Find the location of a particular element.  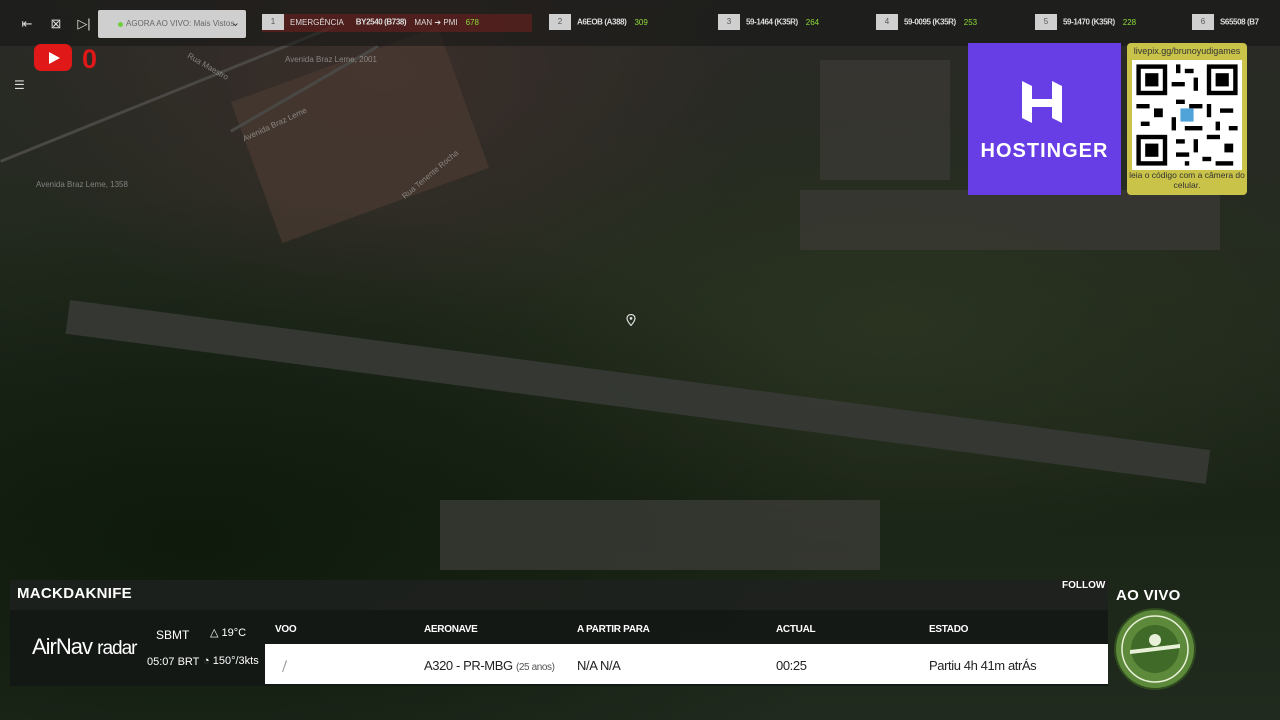

col-header-actual: ACTUAL is located at coordinates (796, 629).